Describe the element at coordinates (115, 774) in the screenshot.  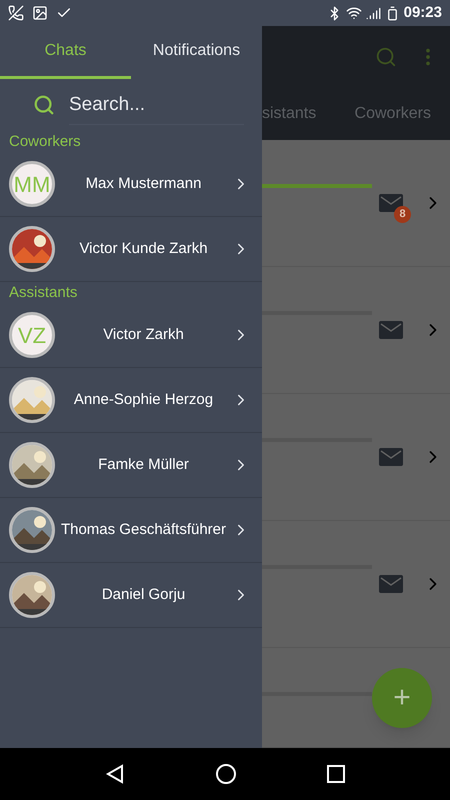
I see `back-icon` at that location.